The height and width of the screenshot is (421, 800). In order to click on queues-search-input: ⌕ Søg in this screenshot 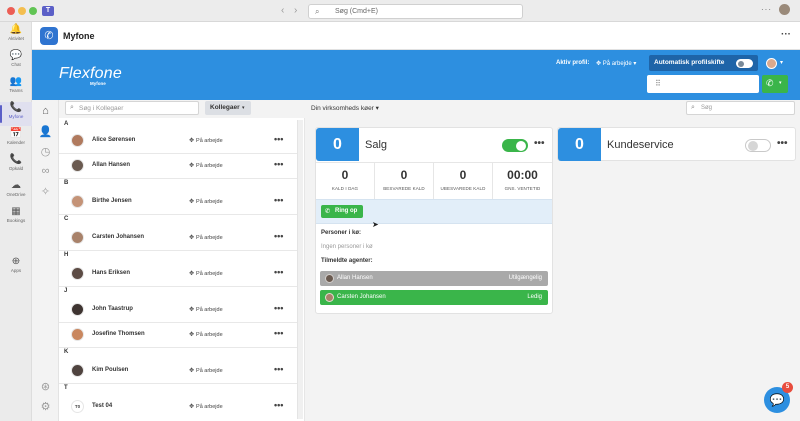, I will do `click(740, 108)`.